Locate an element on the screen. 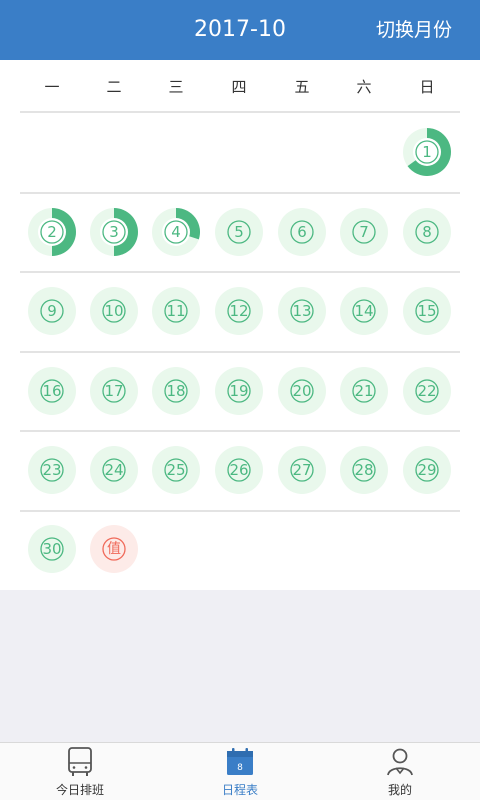 The width and height of the screenshot is (480, 800). day-cell: 27 is located at coordinates (302, 470).